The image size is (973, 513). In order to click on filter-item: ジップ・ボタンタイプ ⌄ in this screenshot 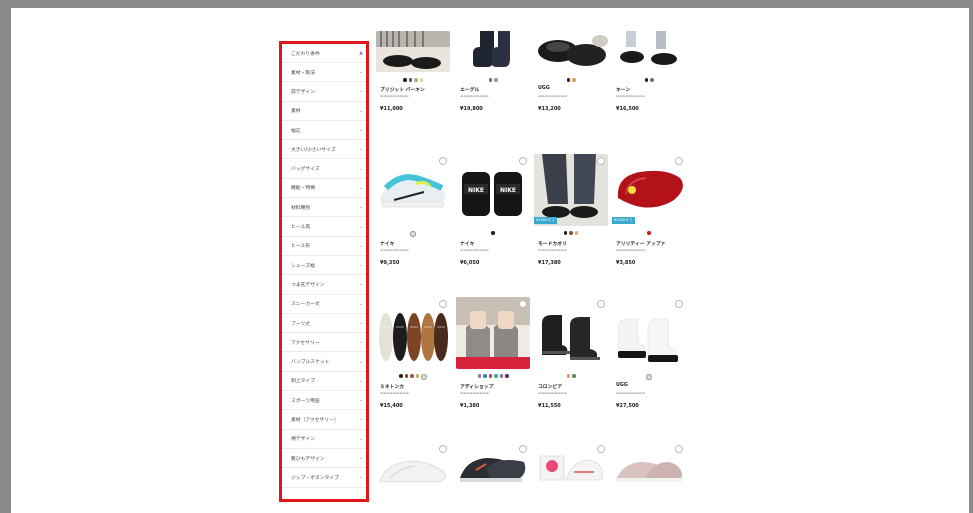, I will do `click(324, 478)`.